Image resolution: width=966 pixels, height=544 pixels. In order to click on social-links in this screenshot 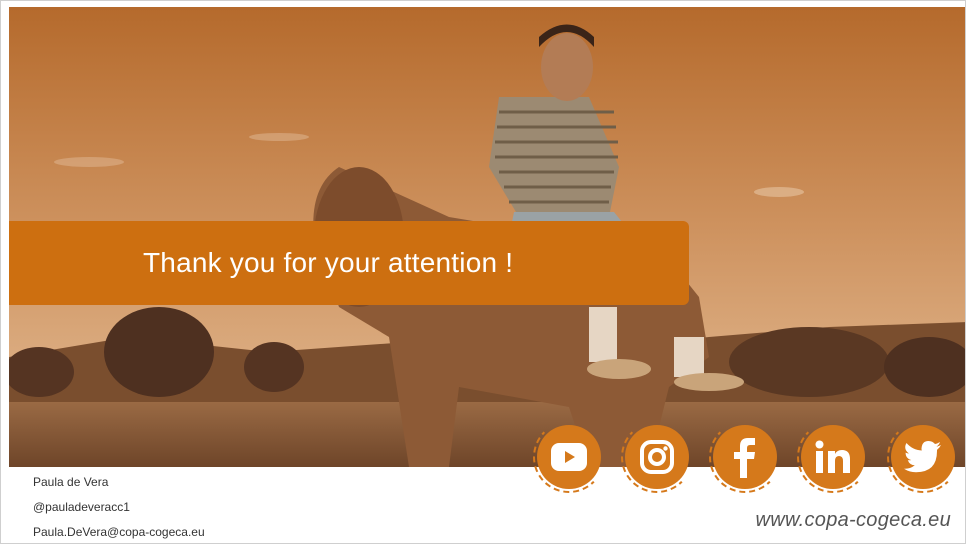, I will do `click(747, 461)`.